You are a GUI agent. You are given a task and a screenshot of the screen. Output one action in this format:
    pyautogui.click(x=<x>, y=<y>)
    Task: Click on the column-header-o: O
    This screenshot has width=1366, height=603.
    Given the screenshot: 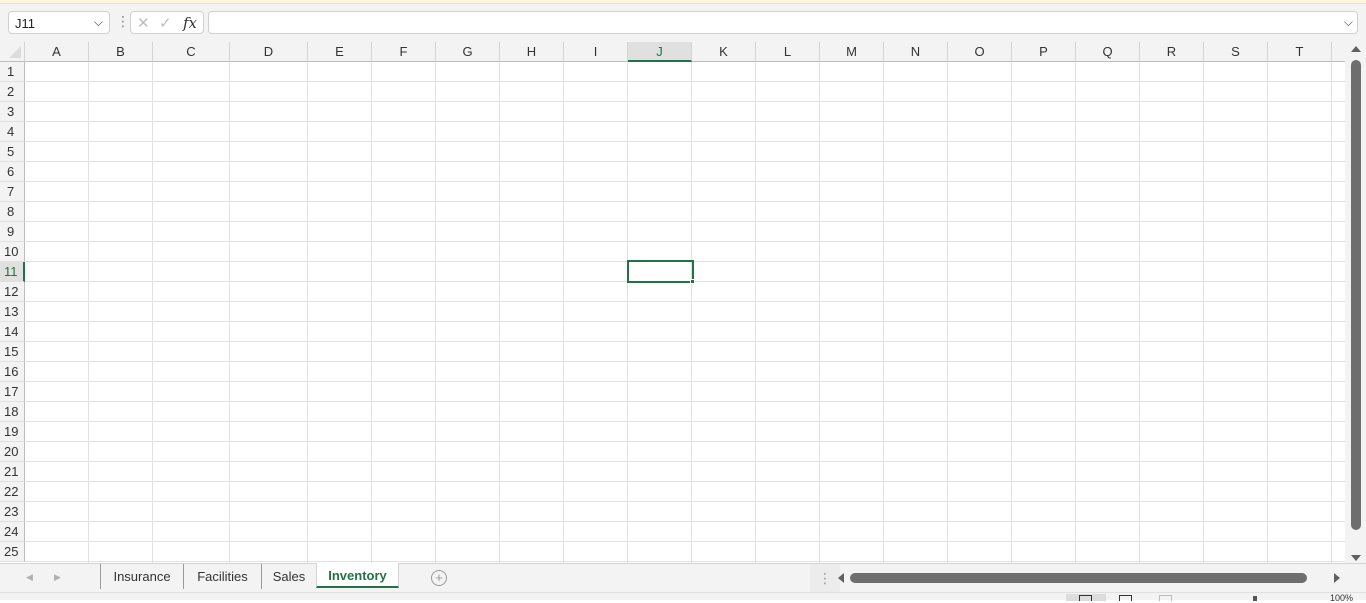 What is the action you would take?
    pyautogui.click(x=980, y=52)
    